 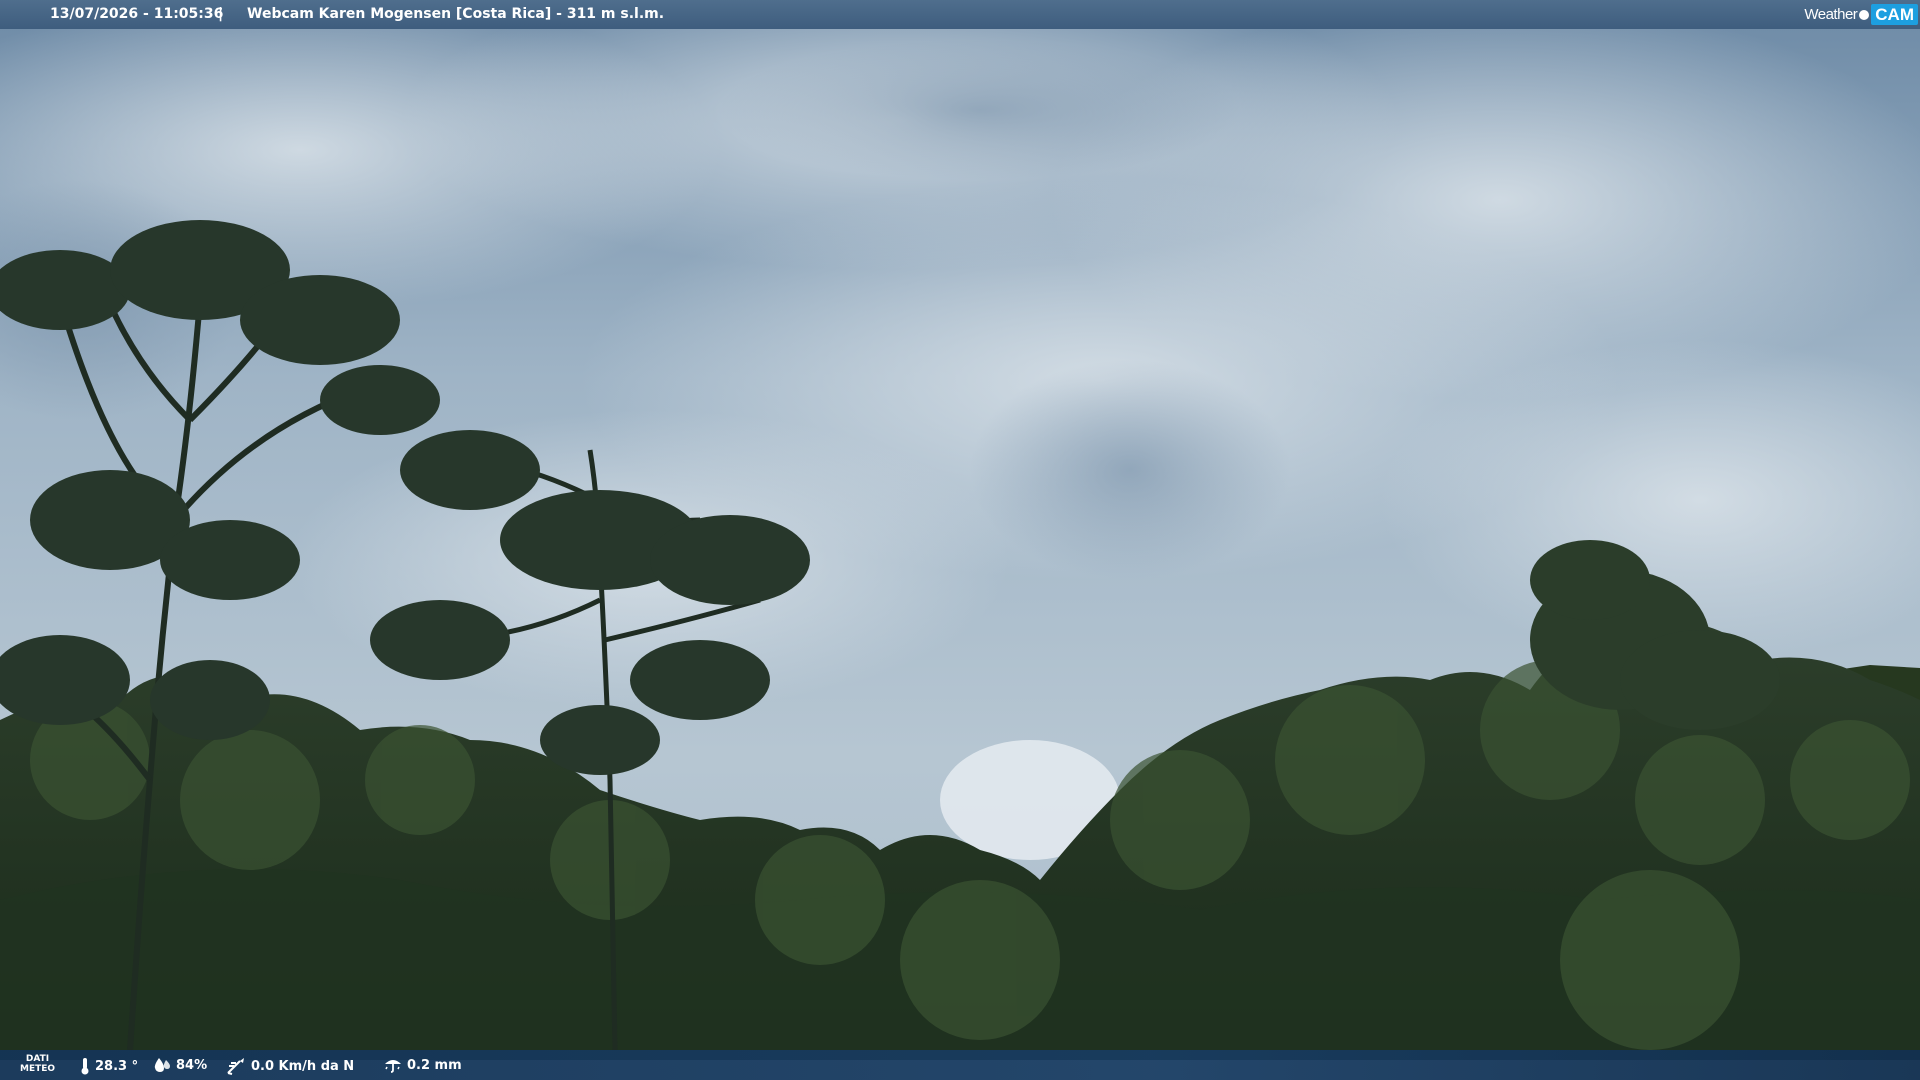 What do you see at coordinates (117, 1066) in the screenshot?
I see `temperature-value: 28.3 °` at bounding box center [117, 1066].